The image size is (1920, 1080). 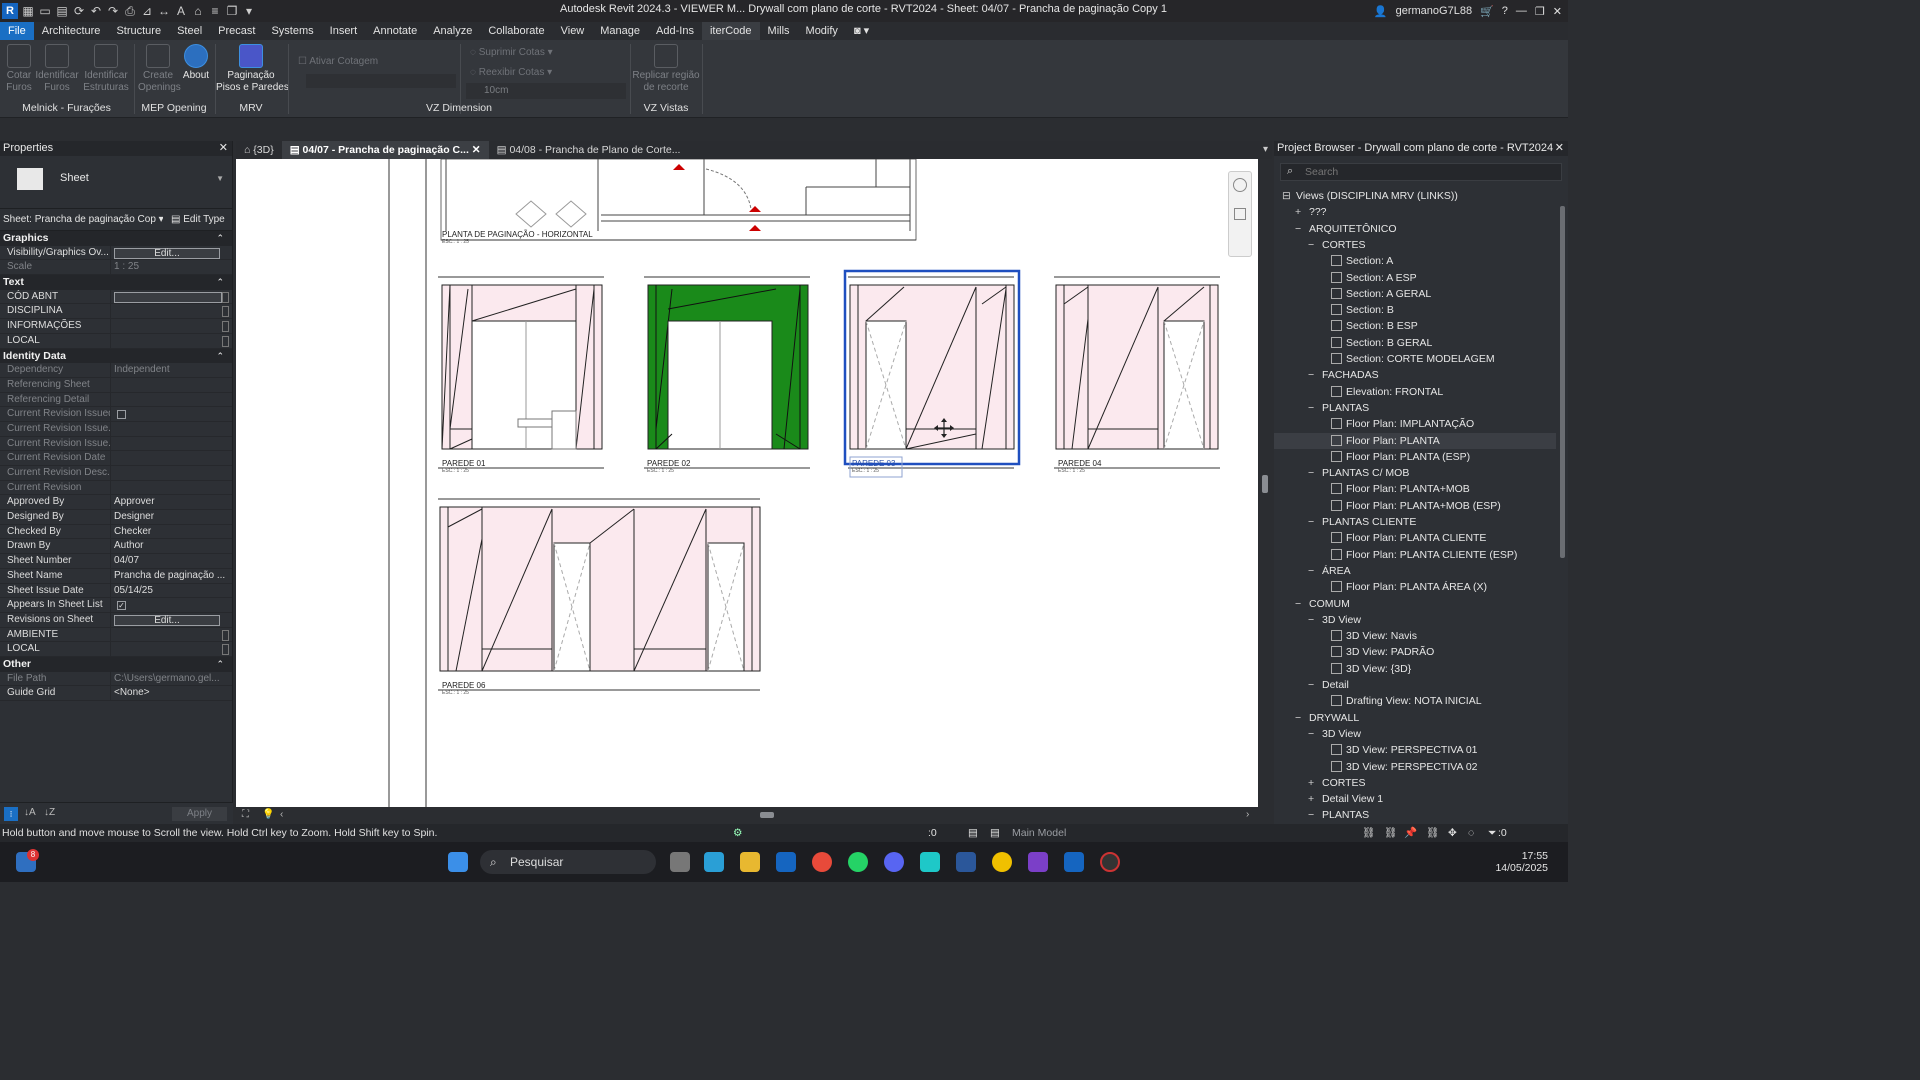 What do you see at coordinates (861, 31) in the screenshot?
I see `ribbon-context-icon: ◙ ▾` at bounding box center [861, 31].